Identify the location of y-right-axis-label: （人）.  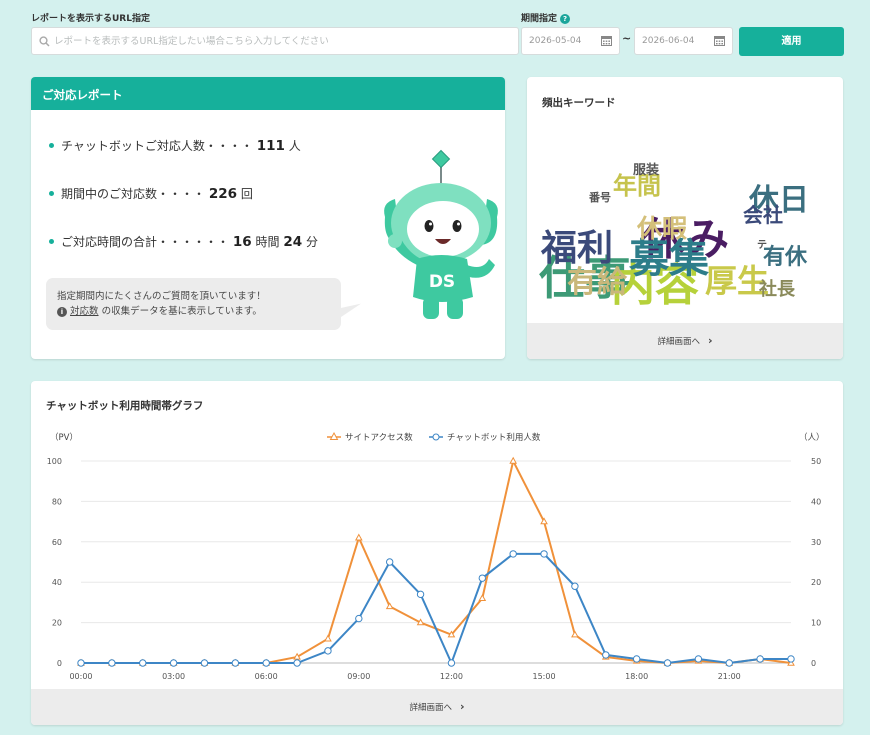
(812, 437).